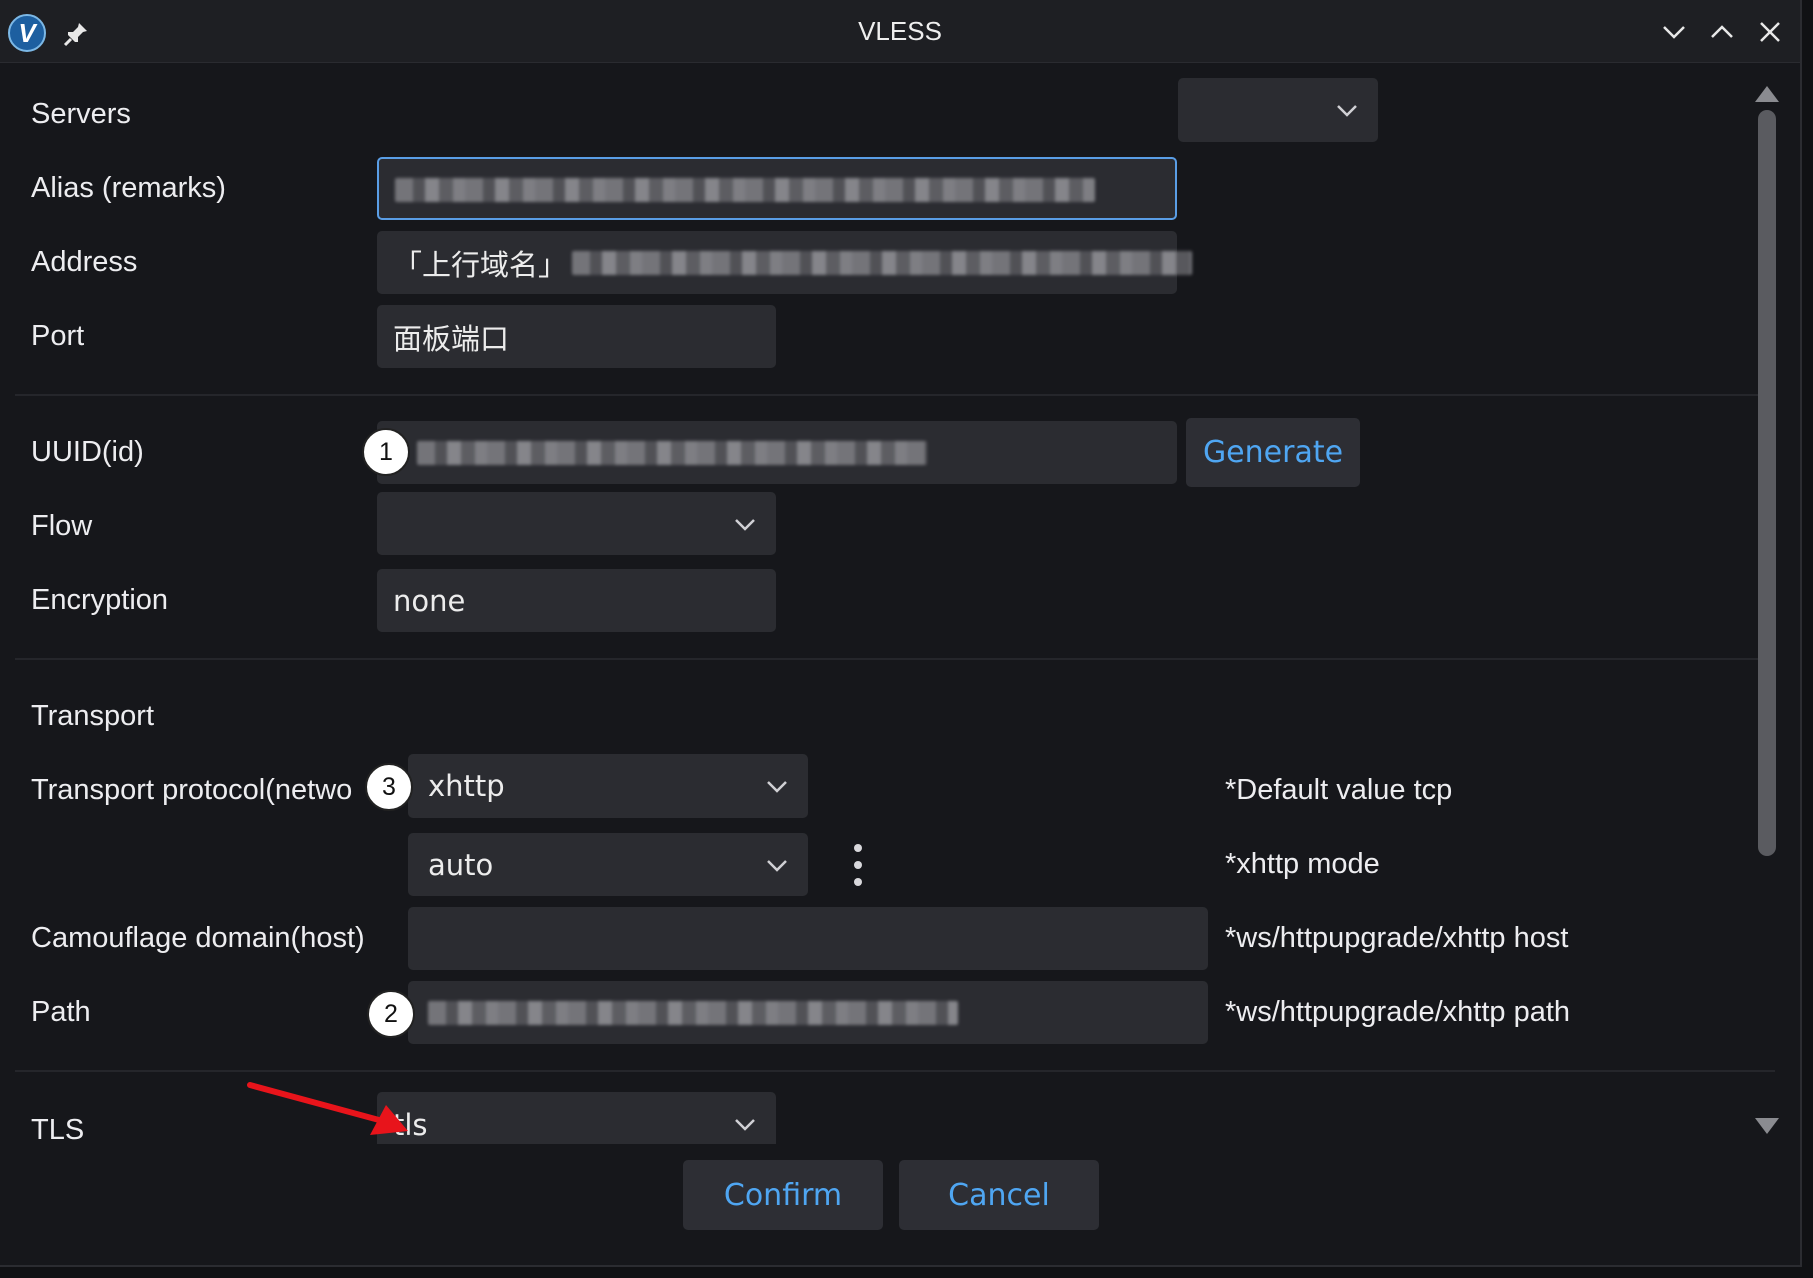 This screenshot has height=1278, width=1813. I want to click on address-label: Address, so click(84, 262).